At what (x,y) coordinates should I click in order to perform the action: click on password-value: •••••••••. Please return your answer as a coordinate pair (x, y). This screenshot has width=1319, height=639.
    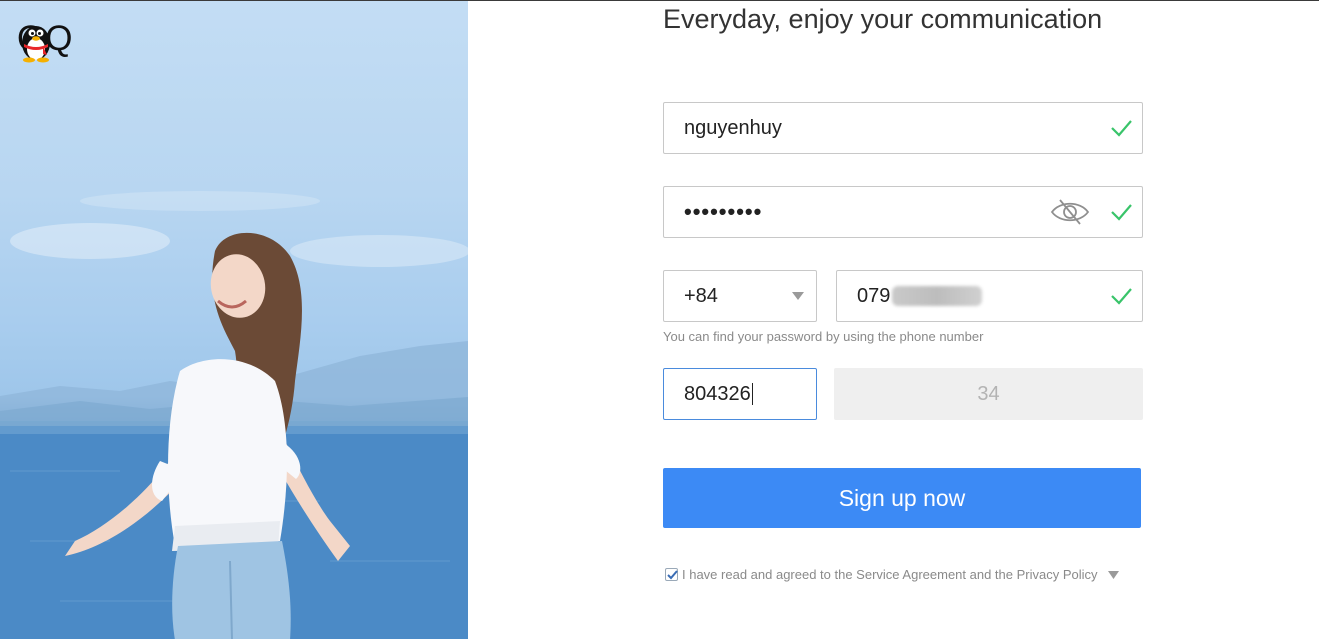
    Looking at the image, I should click on (723, 211).